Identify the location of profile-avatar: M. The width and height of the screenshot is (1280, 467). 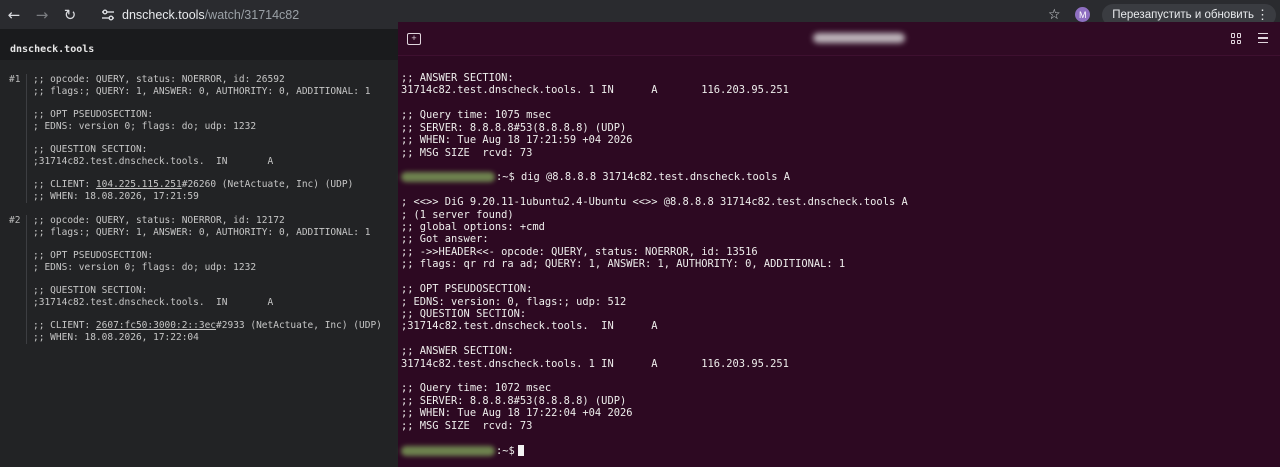
(1083, 14).